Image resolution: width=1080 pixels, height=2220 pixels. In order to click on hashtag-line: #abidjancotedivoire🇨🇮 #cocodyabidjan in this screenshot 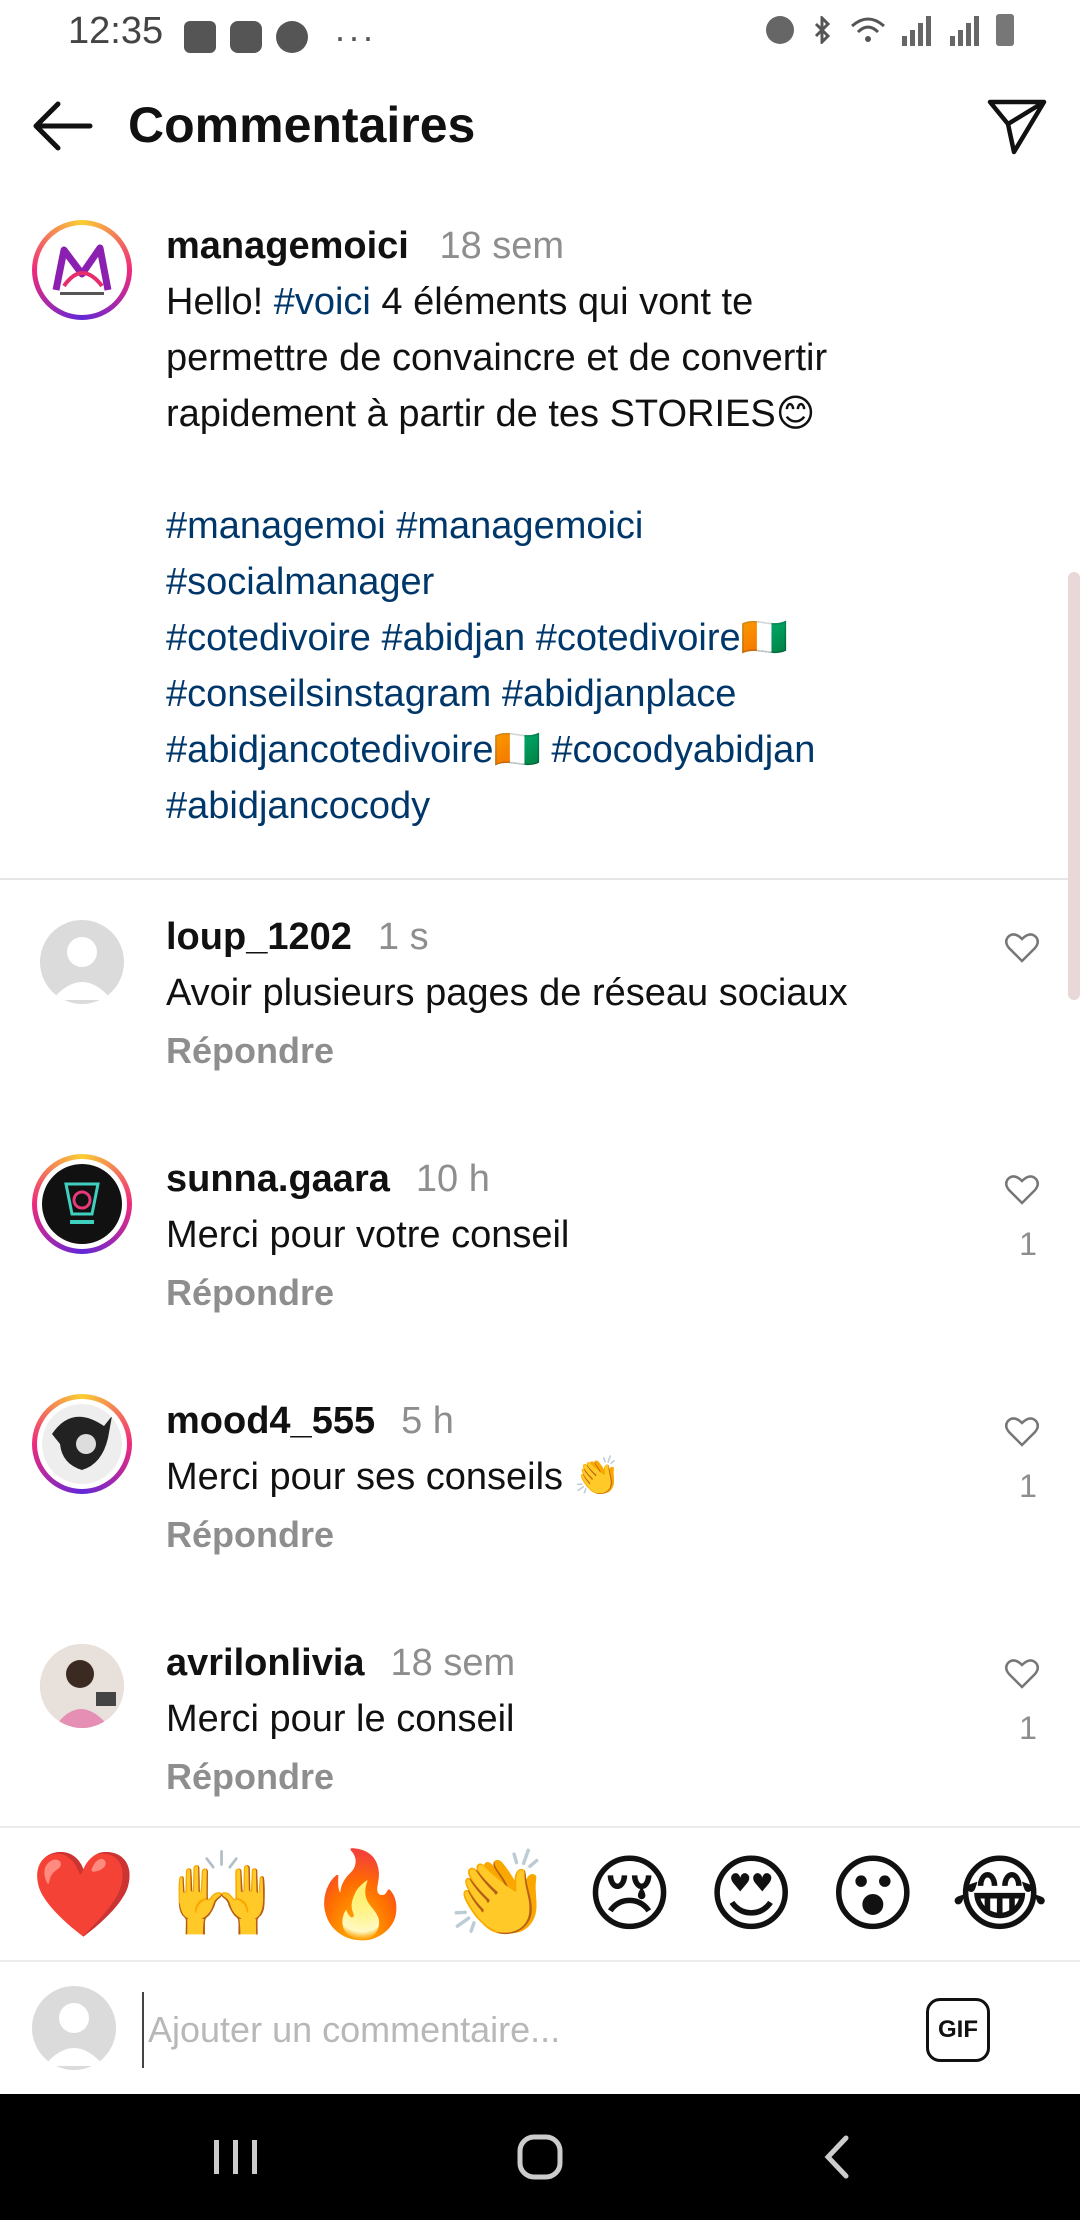, I will do `click(546, 750)`.